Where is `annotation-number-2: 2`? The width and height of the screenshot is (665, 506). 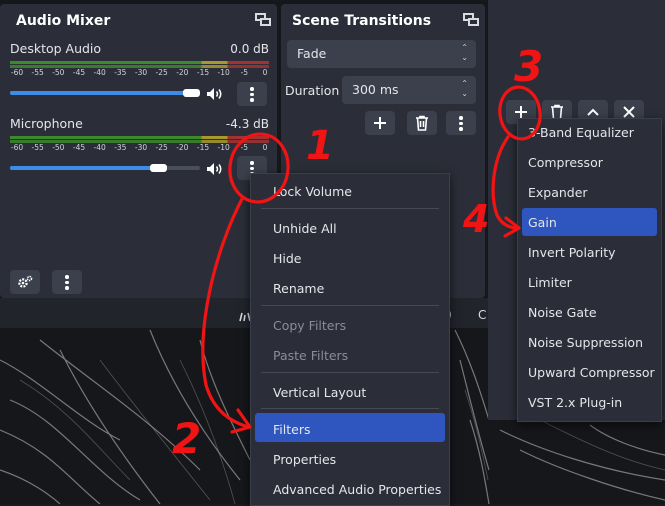
annotation-number-2: 2 is located at coordinates (187, 438).